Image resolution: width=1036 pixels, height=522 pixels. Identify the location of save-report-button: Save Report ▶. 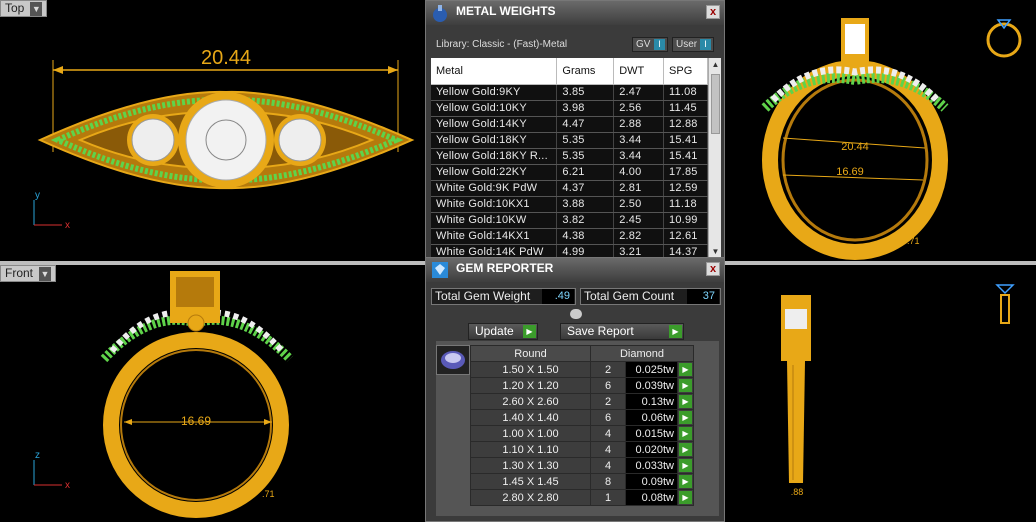
(622, 331).